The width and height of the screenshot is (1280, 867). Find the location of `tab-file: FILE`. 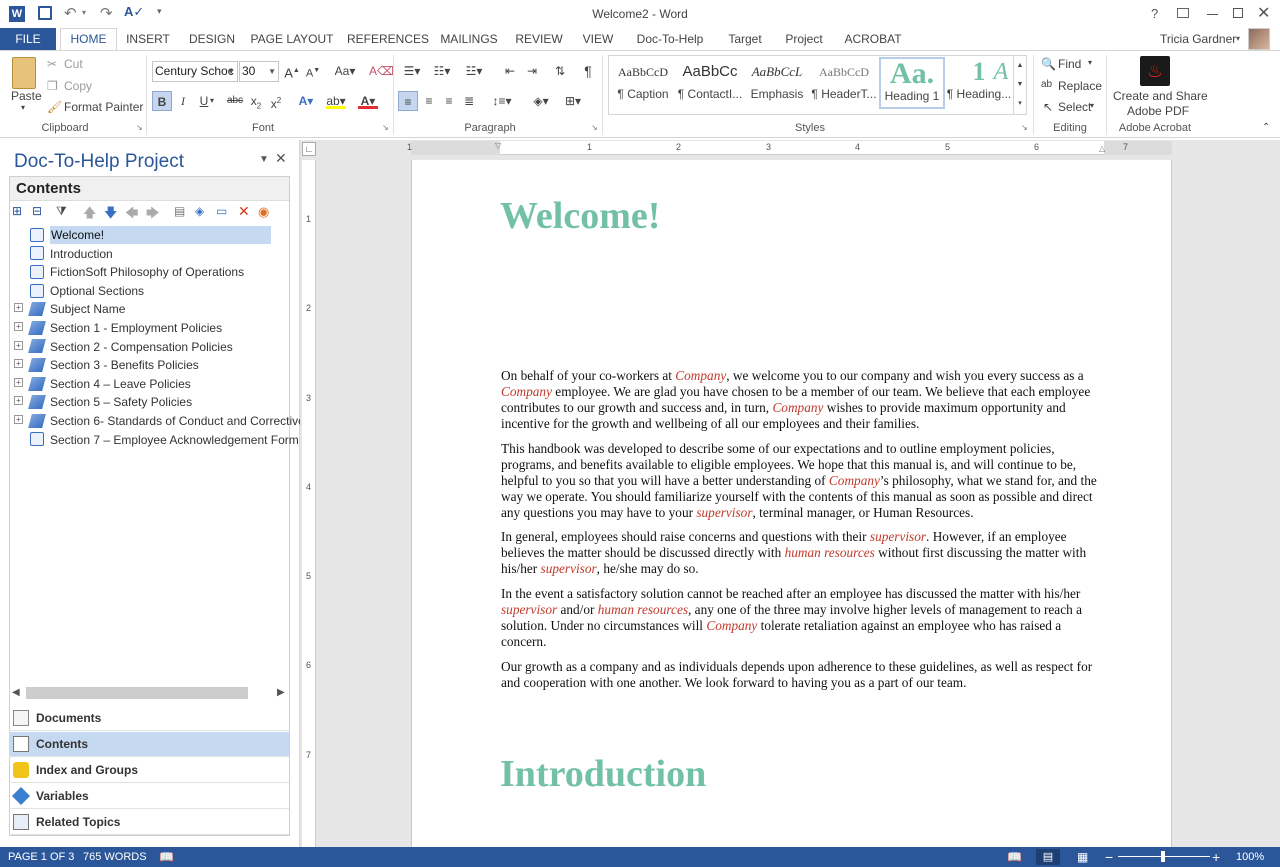

tab-file: FILE is located at coordinates (28, 39).